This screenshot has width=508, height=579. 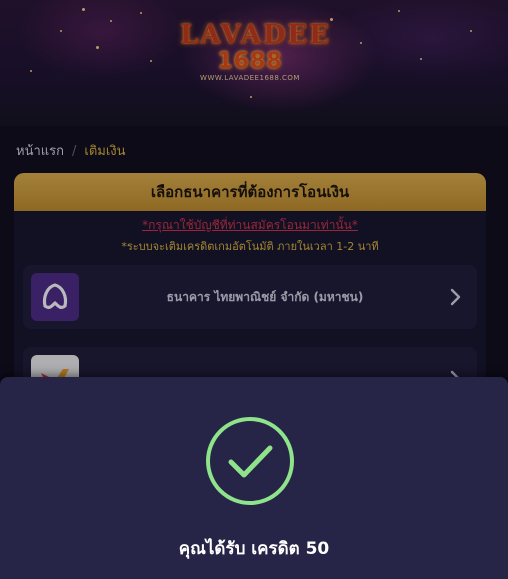 What do you see at coordinates (250, 461) in the screenshot?
I see `checkmark-circle-icon` at bounding box center [250, 461].